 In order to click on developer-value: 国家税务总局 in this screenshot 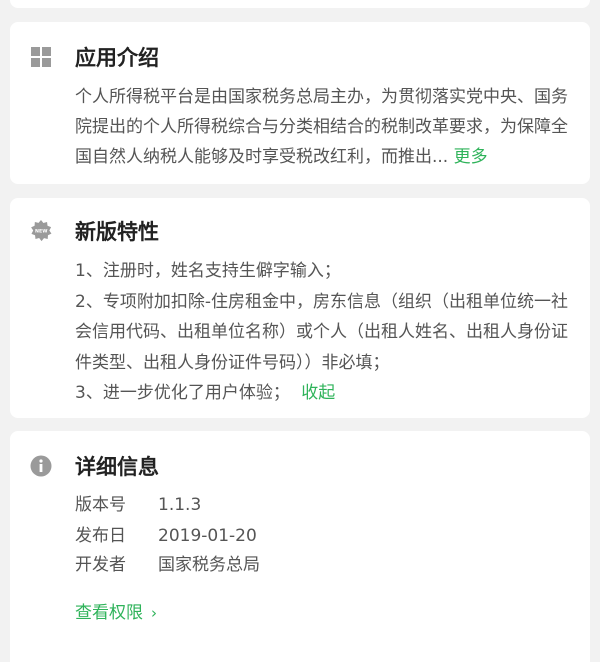, I will do `click(209, 565)`.